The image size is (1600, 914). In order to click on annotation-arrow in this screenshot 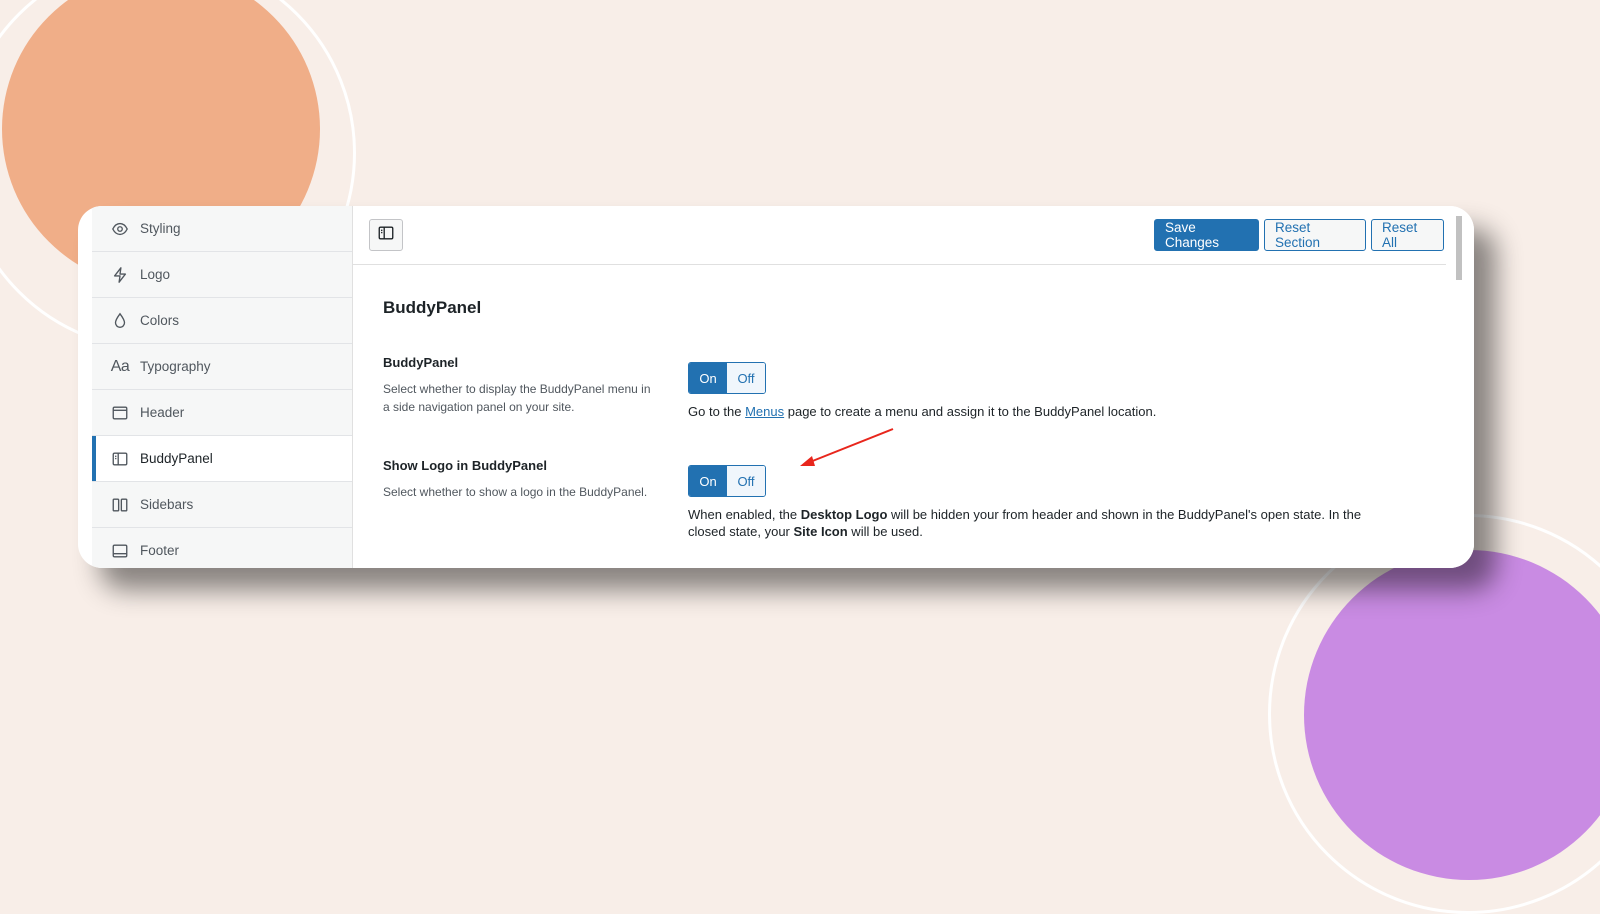, I will do `click(847, 447)`.